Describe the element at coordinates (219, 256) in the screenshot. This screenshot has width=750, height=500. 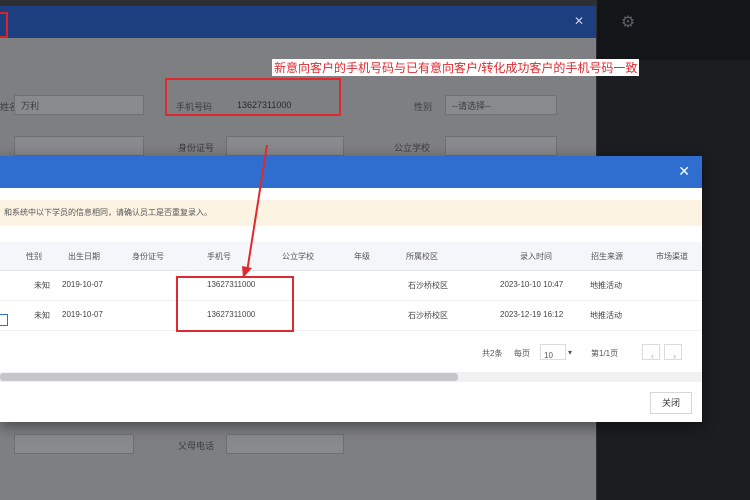
I see `col-phone: 手机号` at that location.